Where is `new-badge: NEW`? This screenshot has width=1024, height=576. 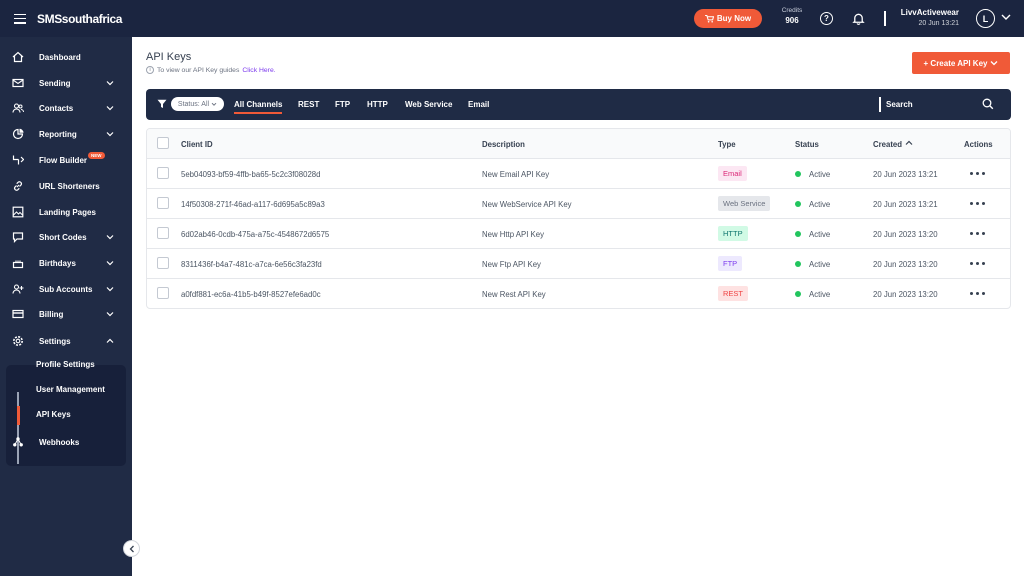 new-badge: NEW is located at coordinates (96, 156).